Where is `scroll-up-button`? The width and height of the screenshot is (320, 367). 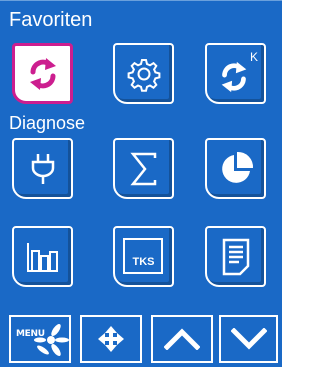 scroll-up-button is located at coordinates (182, 339).